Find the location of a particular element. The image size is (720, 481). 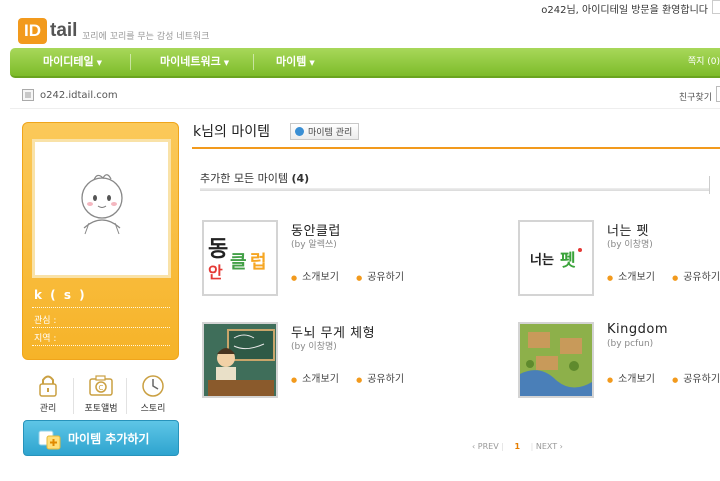

next-arrow-icon: › is located at coordinates (561, 446).